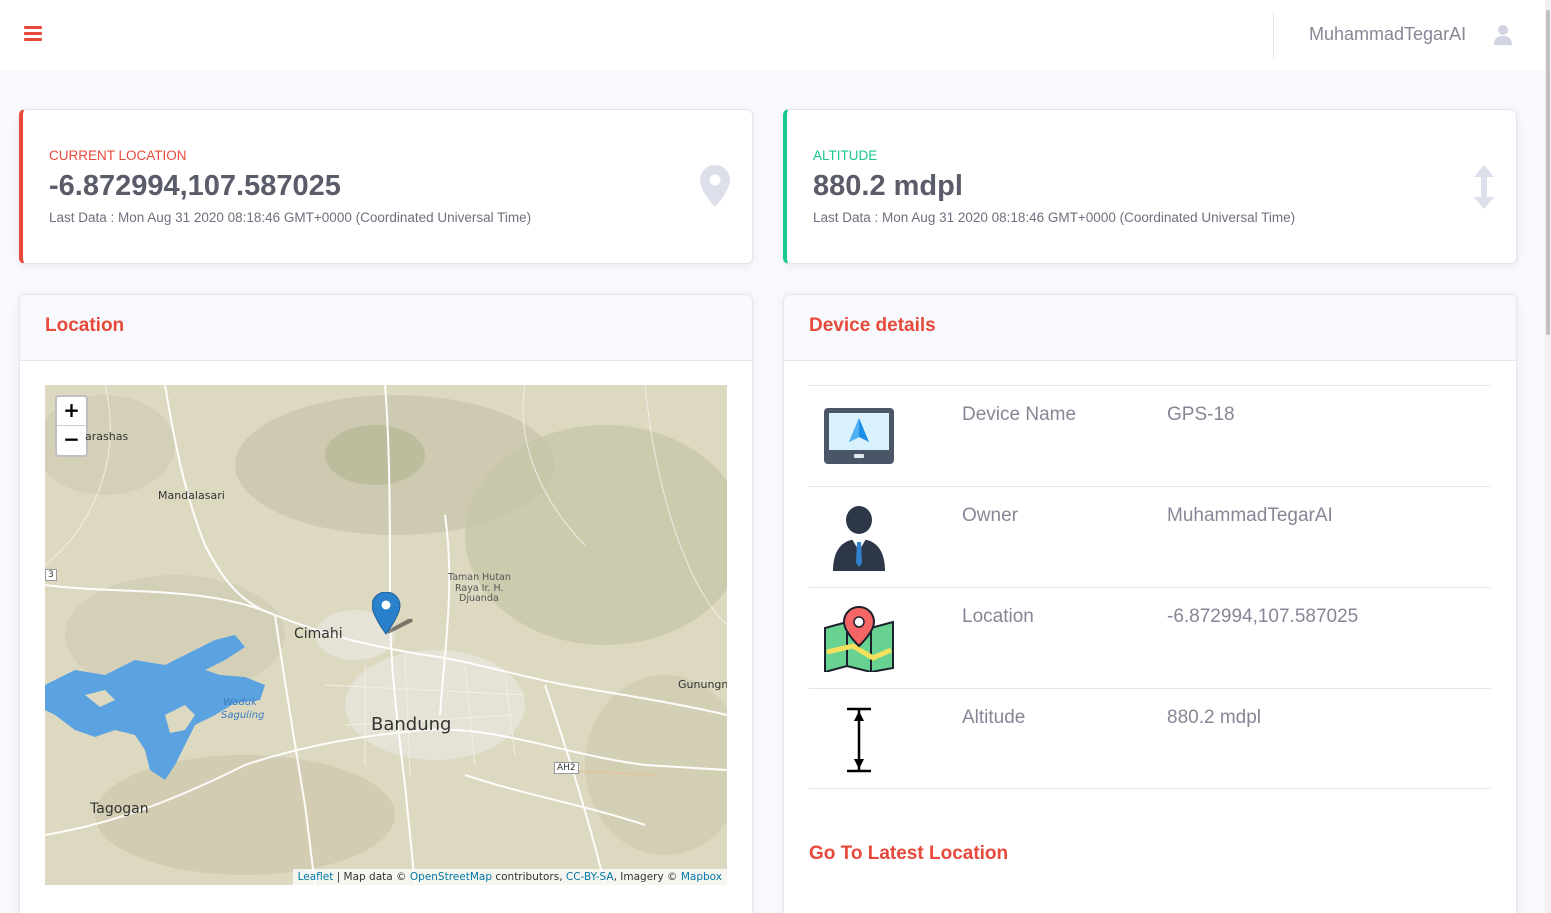 Image resolution: width=1551 pixels, height=913 pixels. What do you see at coordinates (1019, 414) in the screenshot?
I see `device-name-key: Device Name` at bounding box center [1019, 414].